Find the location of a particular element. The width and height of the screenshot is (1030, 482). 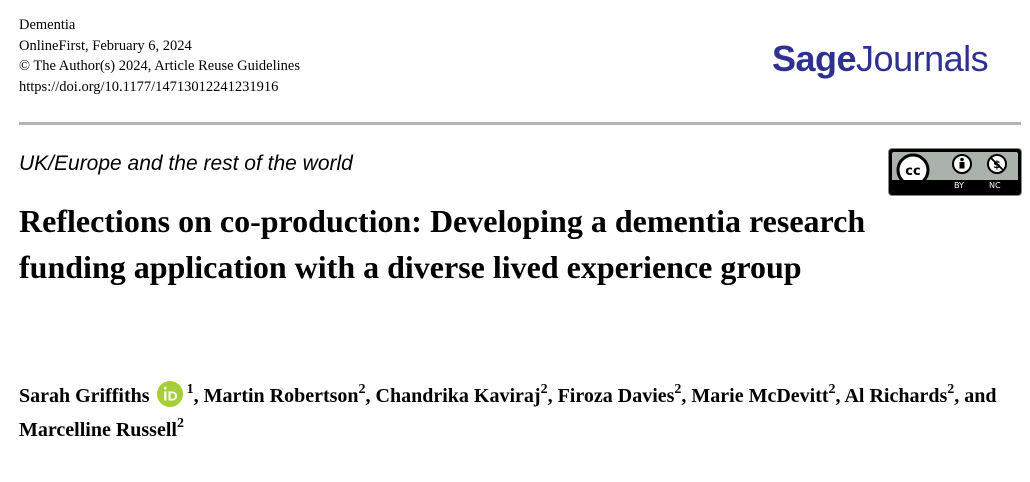

by-label: BY is located at coordinates (959, 185).